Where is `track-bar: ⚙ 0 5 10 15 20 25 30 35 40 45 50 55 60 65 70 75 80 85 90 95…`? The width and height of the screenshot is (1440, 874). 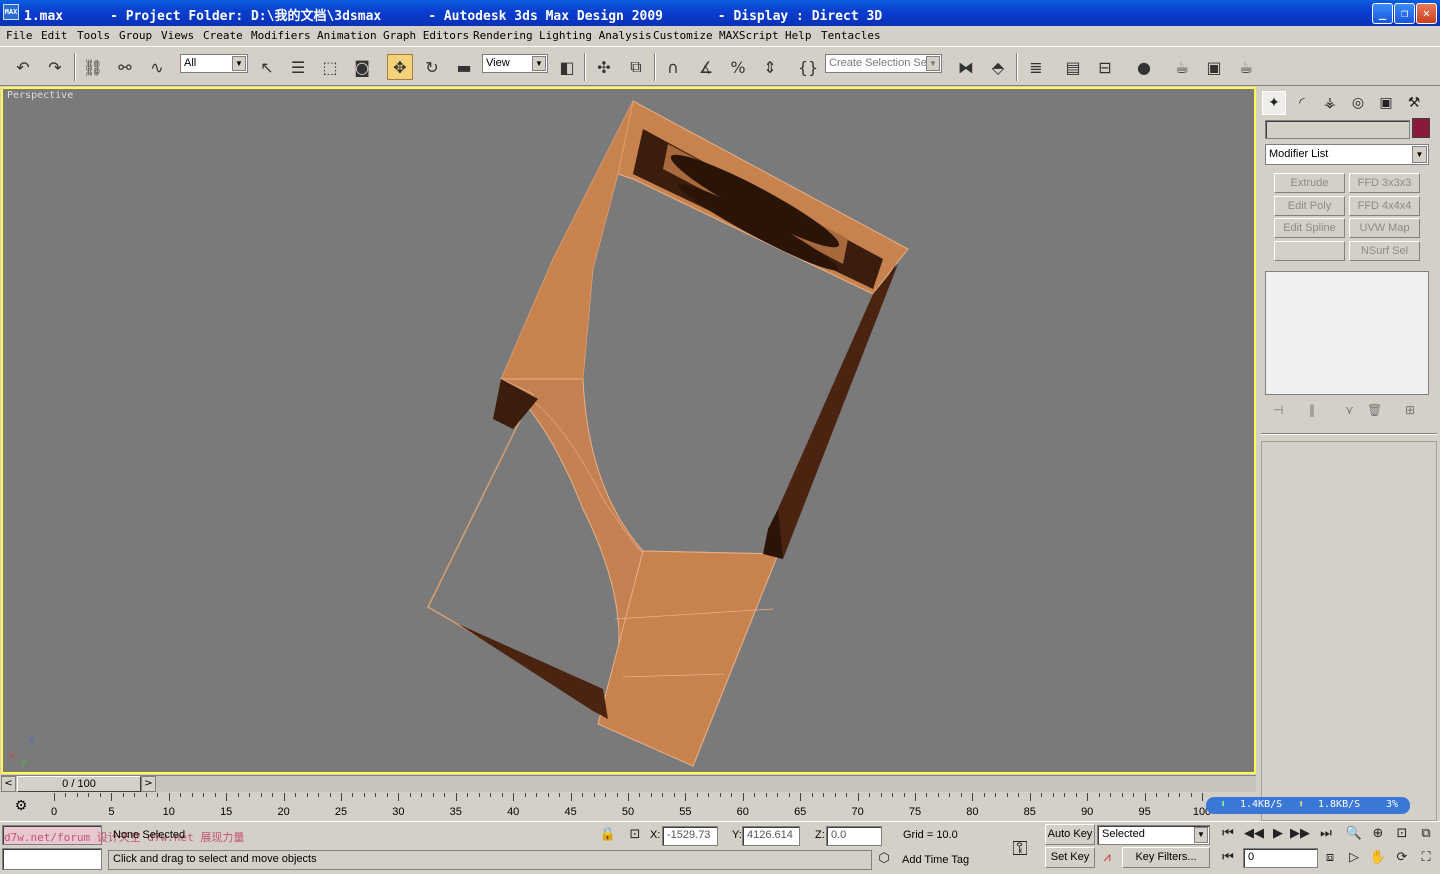
track-bar: ⚙ 0 5 10 15 20 25 30 35 40 45 50 55 60 65 70 75 80 85 90 95… is located at coordinates (605, 807).